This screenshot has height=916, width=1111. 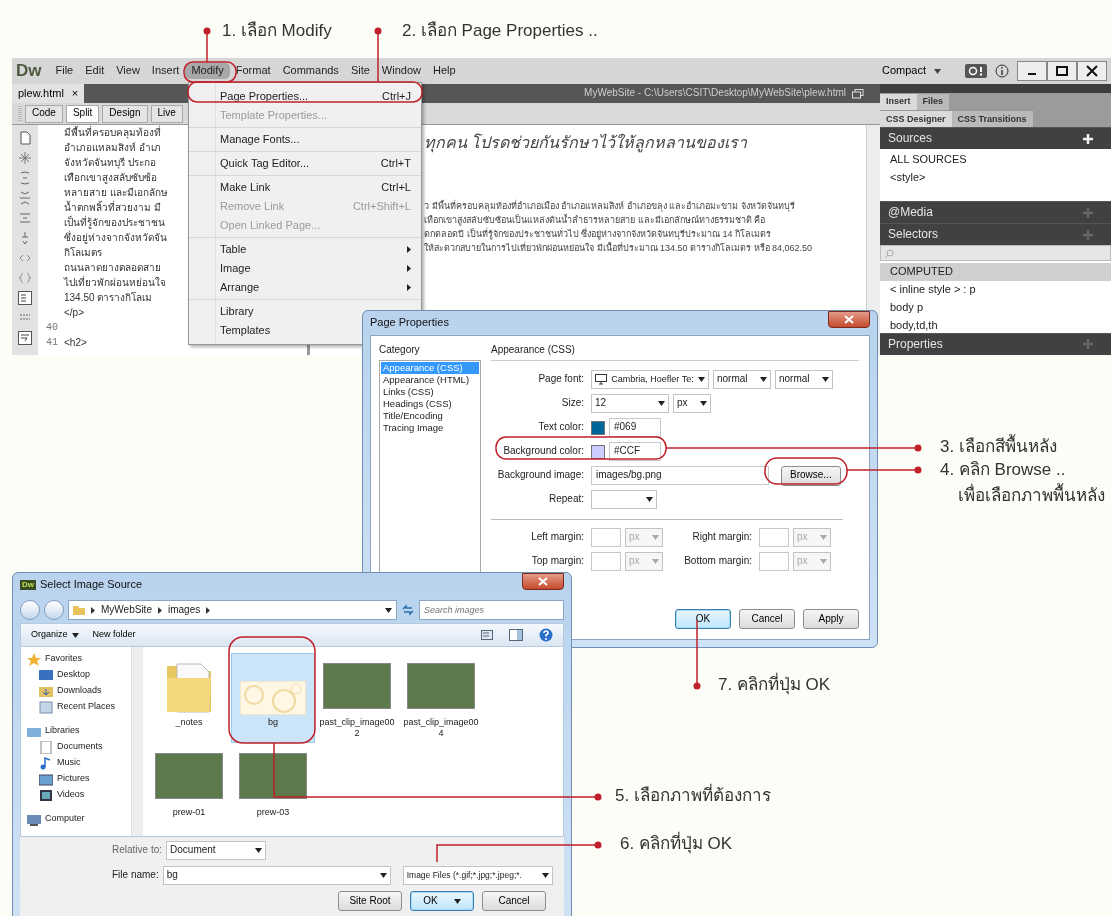 I want to click on nav-item: Favorites, so click(x=79, y=659).